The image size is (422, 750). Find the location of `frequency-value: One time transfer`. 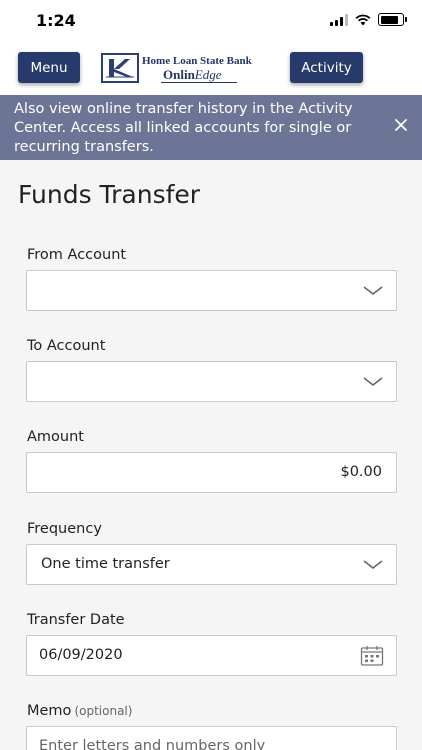

frequency-value: One time transfer is located at coordinates (105, 564).